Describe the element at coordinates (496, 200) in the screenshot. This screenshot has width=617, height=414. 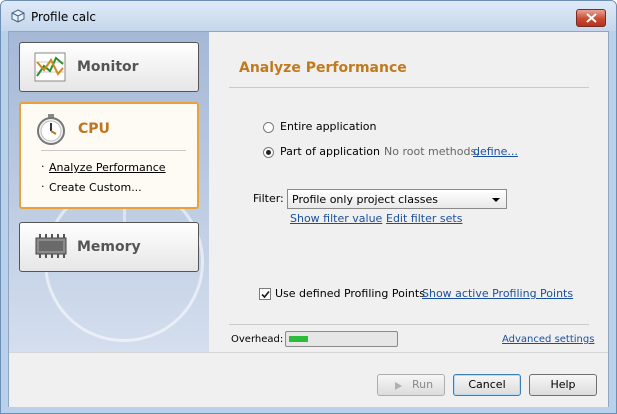
I see `chevron-down-icon` at that location.